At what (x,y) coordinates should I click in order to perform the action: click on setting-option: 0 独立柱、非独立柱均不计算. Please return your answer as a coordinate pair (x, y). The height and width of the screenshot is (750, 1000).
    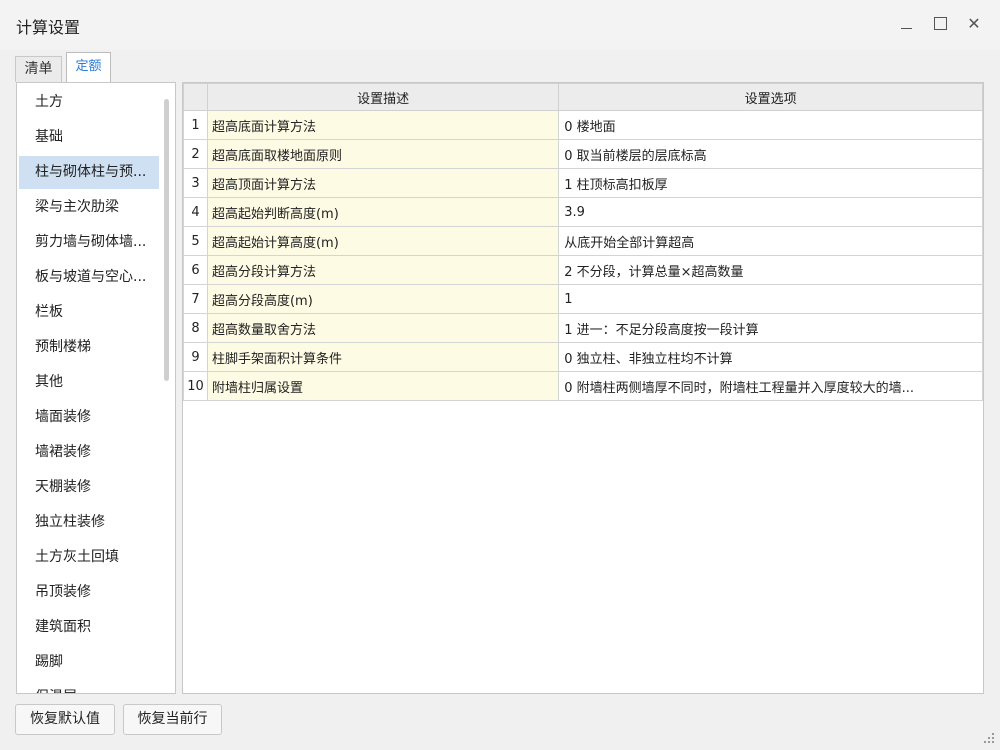
    Looking at the image, I should click on (770, 357).